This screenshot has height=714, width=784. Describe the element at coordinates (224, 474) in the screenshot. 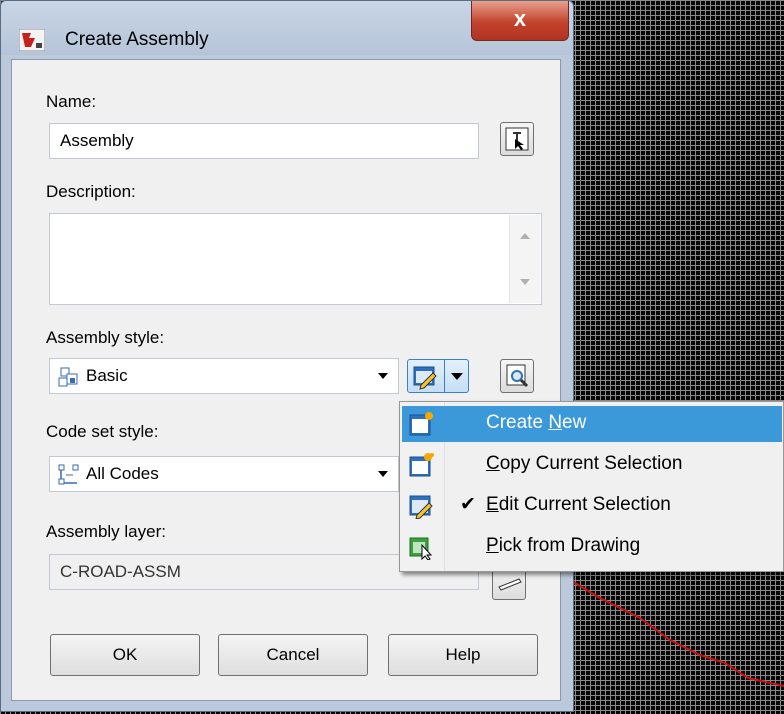

I see `code-set-style-select: All Codes` at that location.